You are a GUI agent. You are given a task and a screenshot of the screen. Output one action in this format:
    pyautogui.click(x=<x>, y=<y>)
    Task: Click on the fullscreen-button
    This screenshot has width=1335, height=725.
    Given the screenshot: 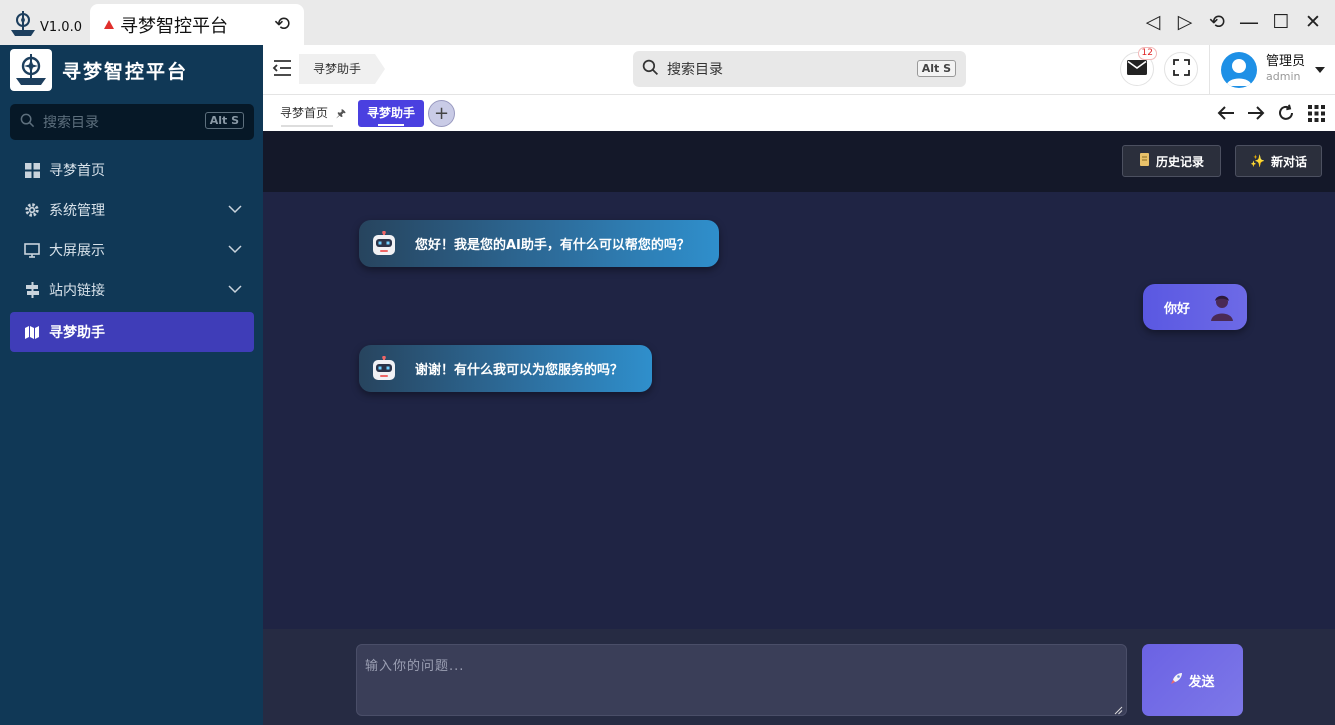 What is the action you would take?
    pyautogui.click(x=1181, y=69)
    